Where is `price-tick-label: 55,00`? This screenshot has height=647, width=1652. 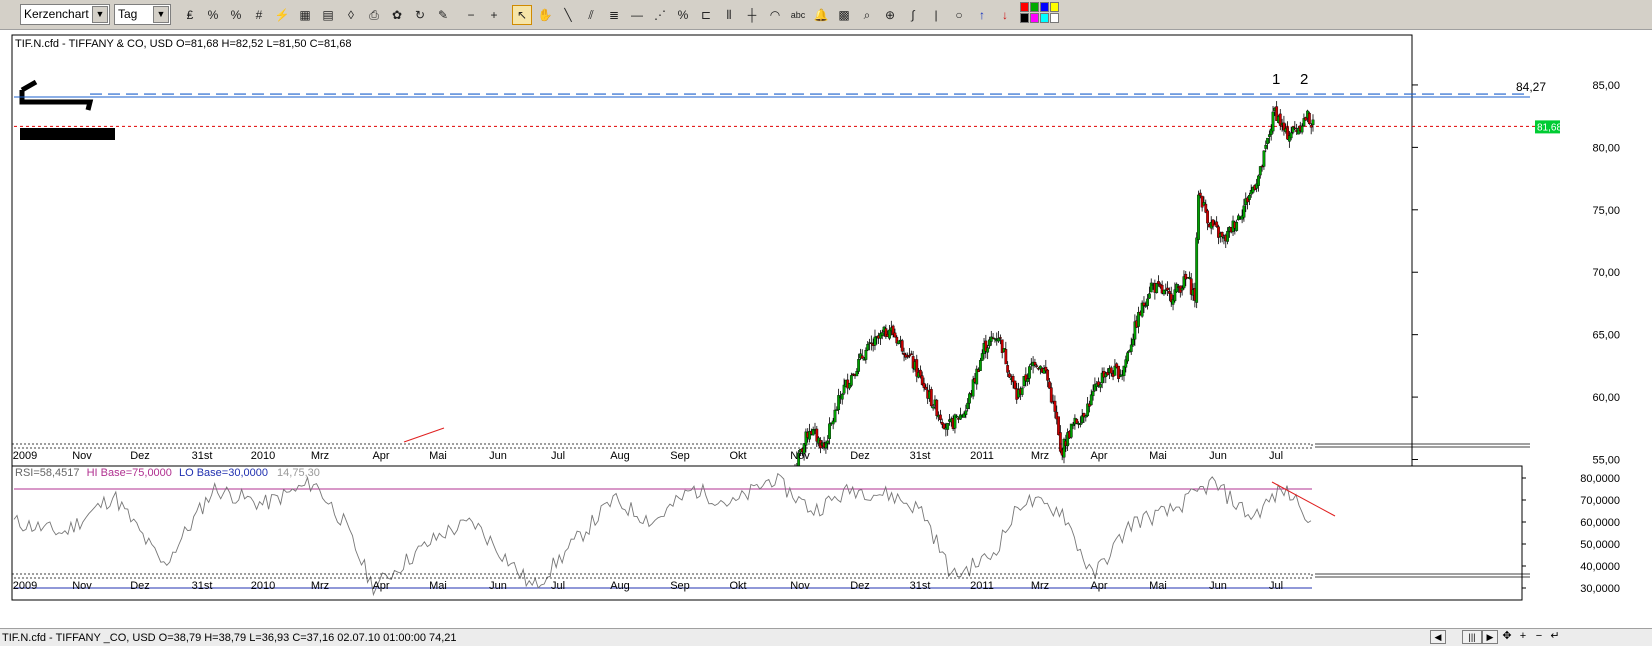 price-tick-label: 55,00 is located at coordinates (1606, 461).